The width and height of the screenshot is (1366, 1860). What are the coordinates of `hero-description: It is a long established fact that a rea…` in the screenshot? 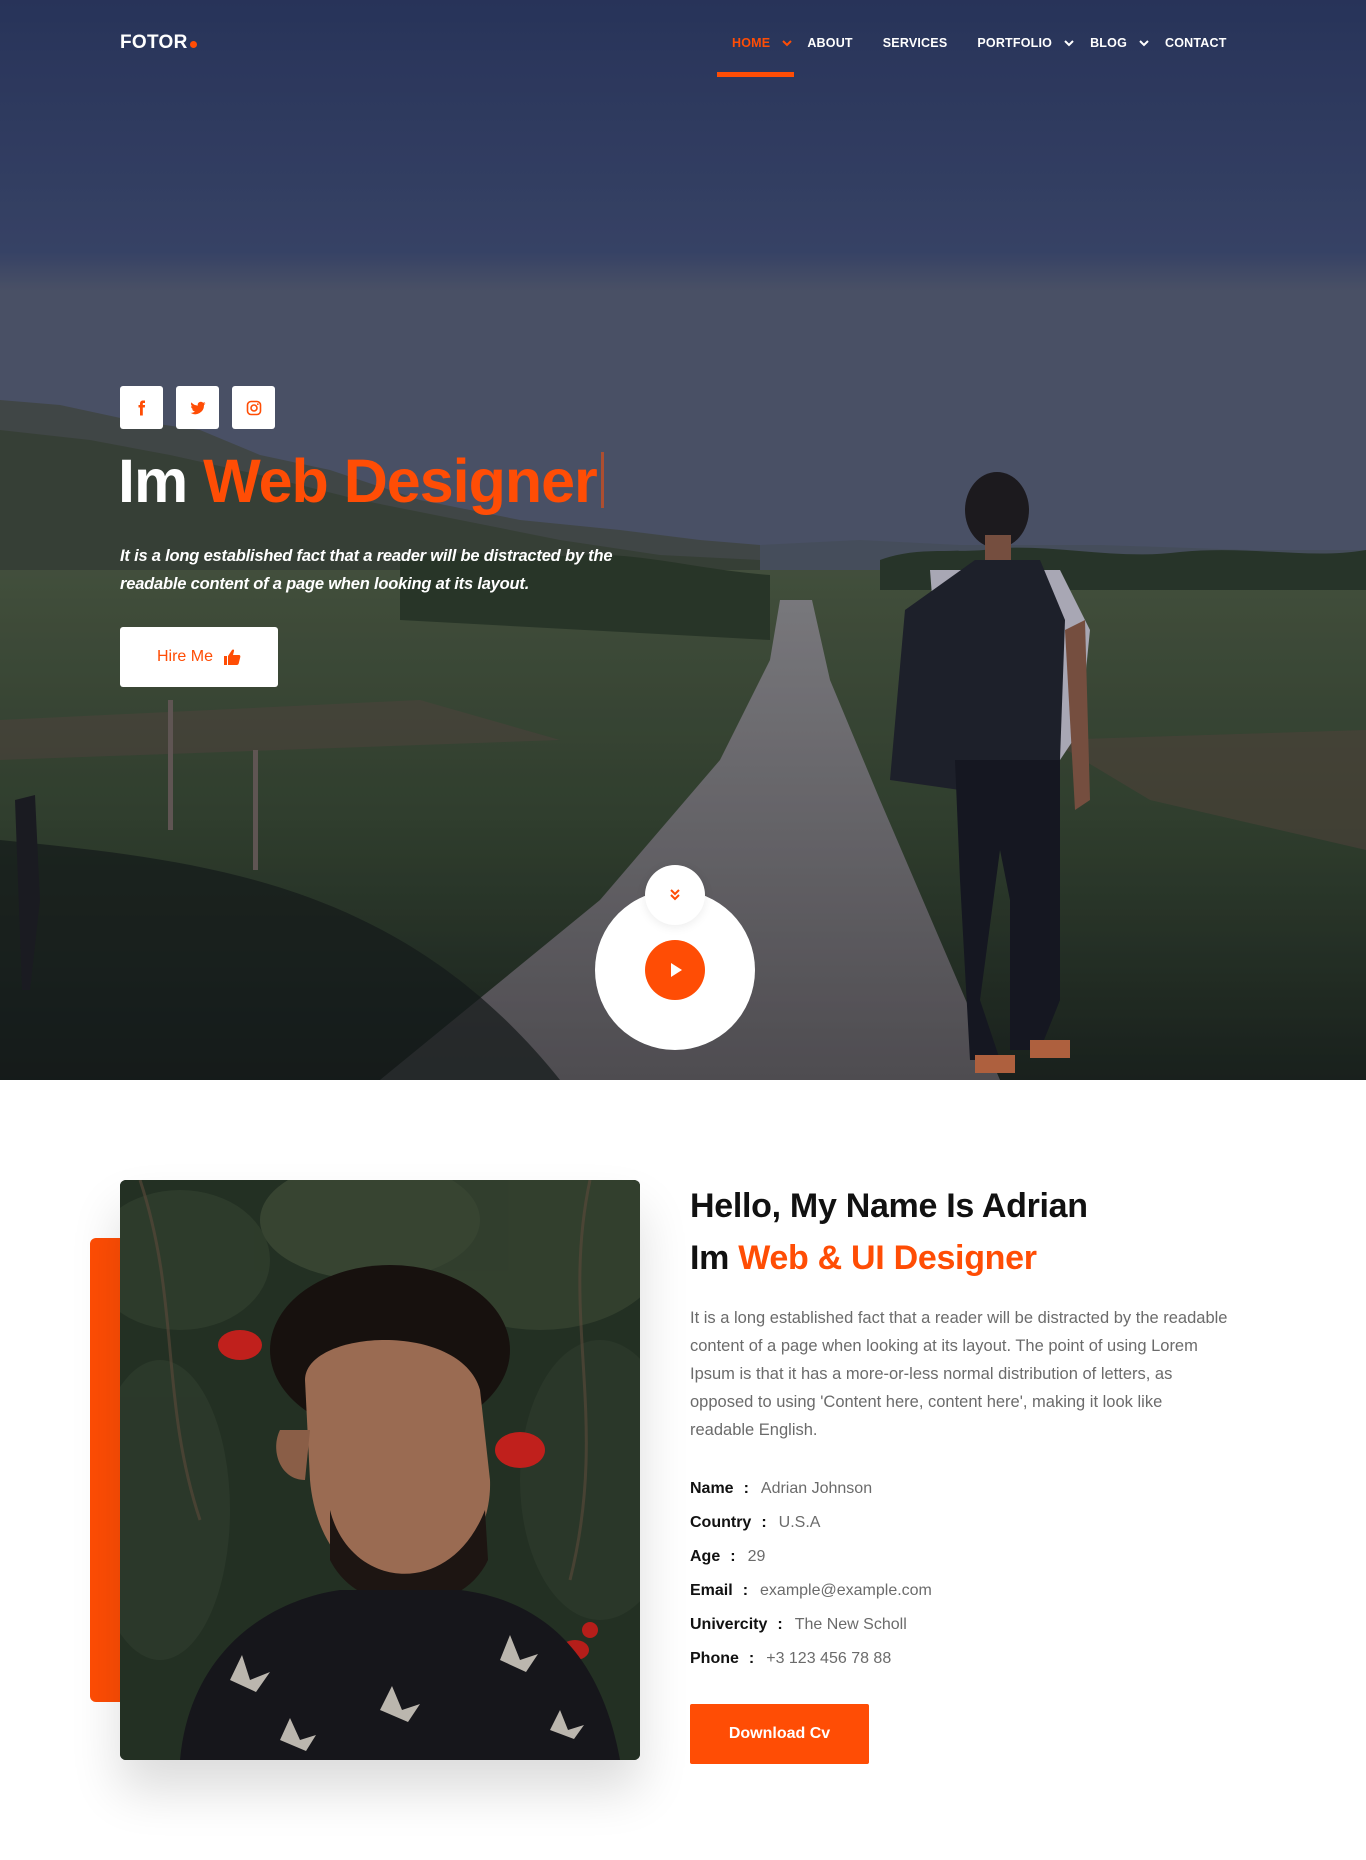 It's located at (366, 570).